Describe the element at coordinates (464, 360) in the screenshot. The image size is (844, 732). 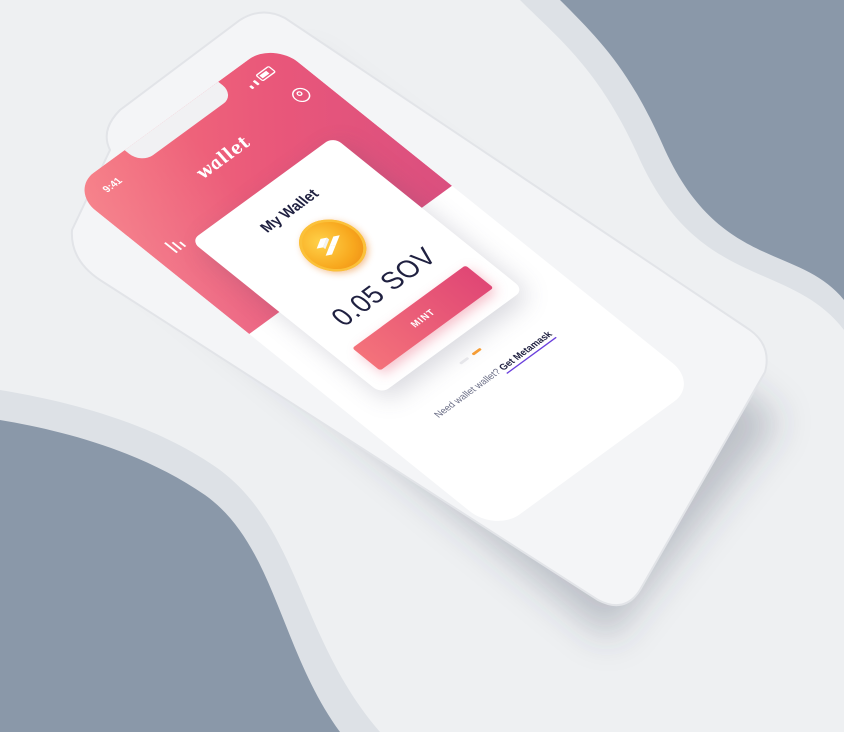
I see `page-dot` at that location.